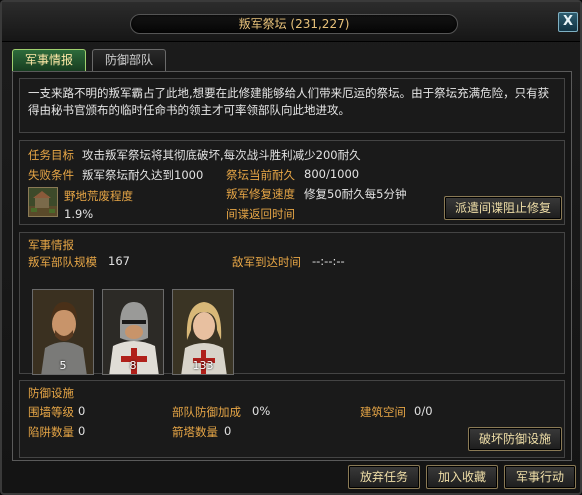 The image size is (582, 495). Describe the element at coordinates (51, 393) in the screenshot. I see `defense-header: 防御设施` at that location.